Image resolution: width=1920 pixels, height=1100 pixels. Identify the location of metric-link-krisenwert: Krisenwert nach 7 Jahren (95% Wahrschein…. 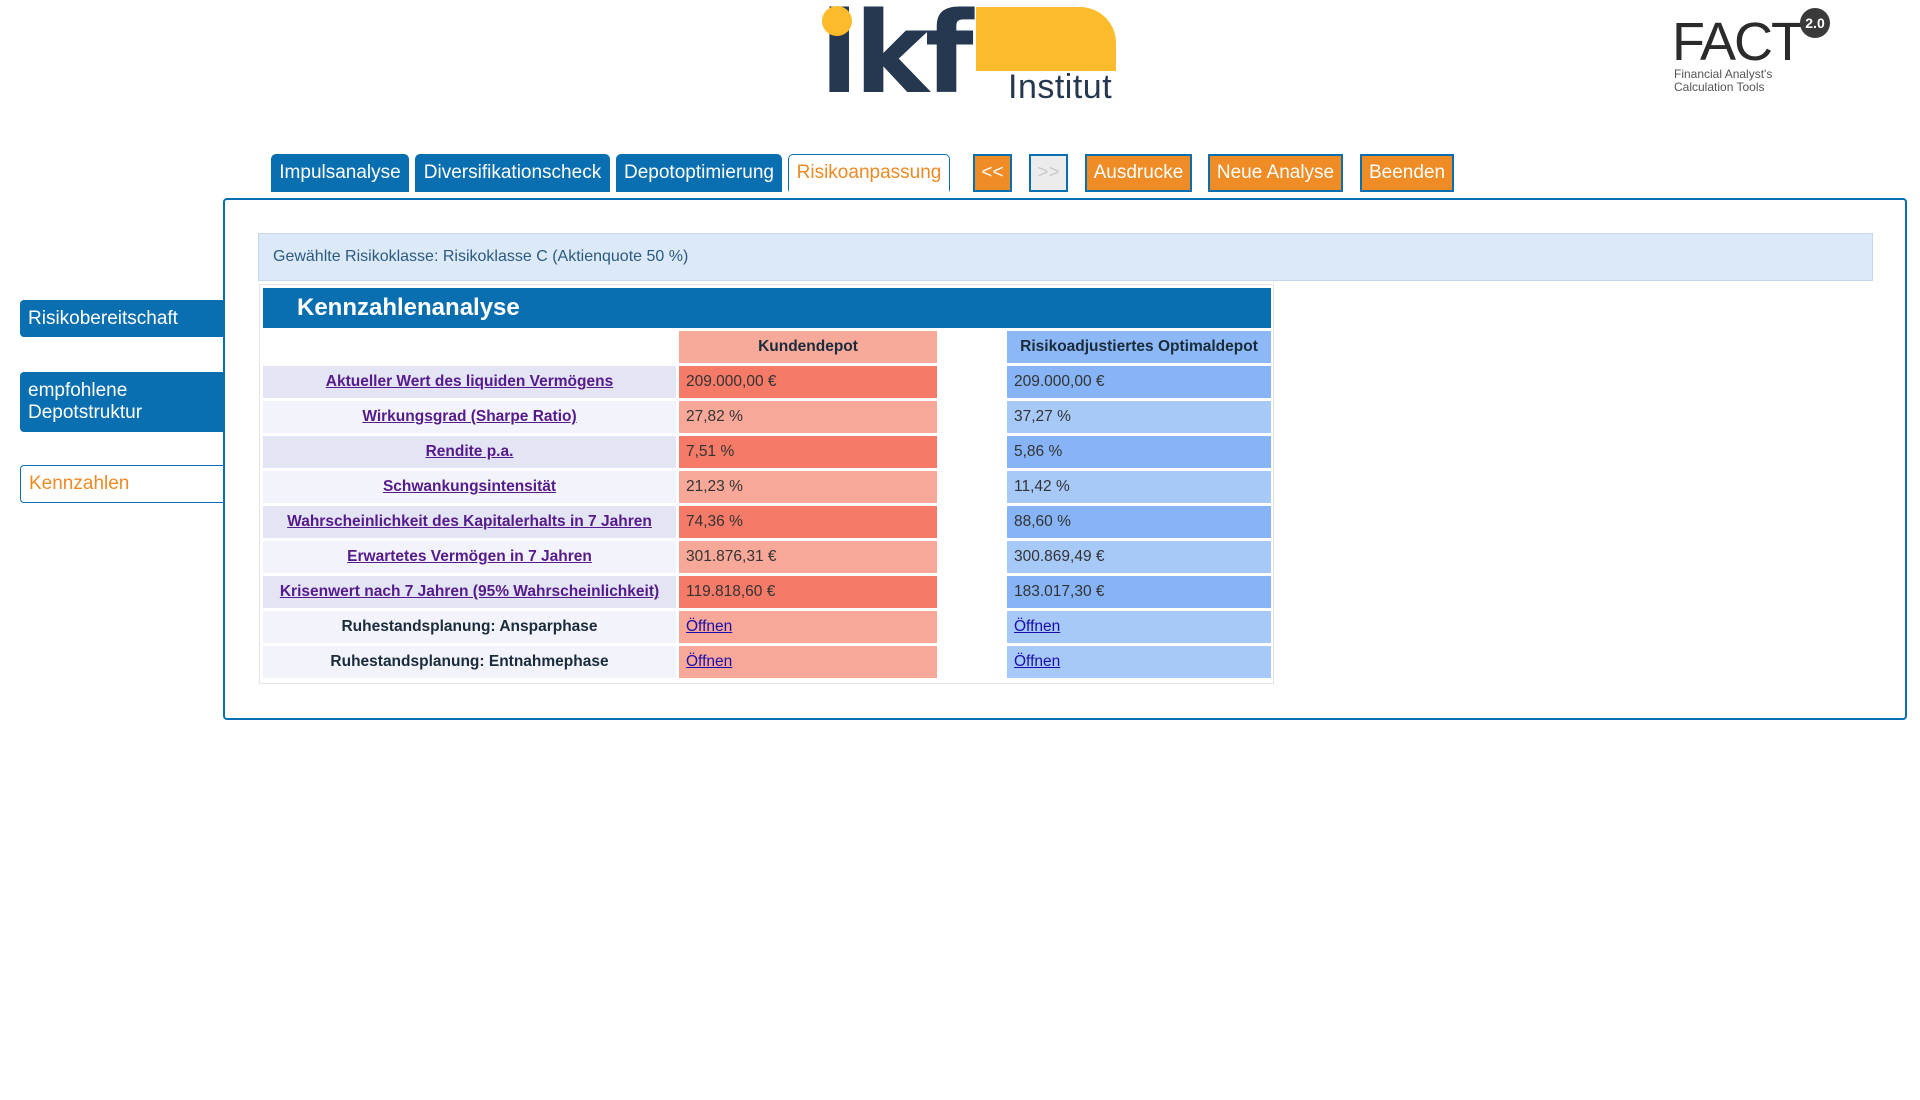
(469, 592).